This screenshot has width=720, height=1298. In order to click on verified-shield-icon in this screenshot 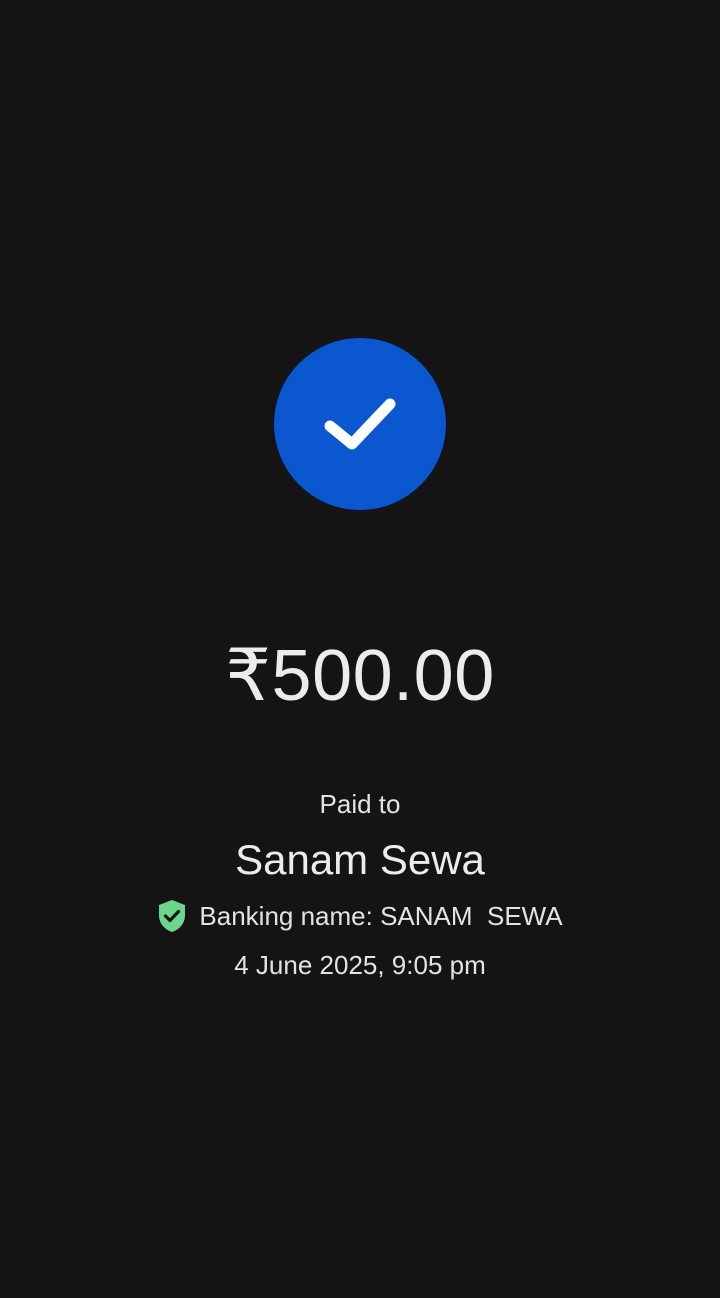, I will do `click(172, 916)`.